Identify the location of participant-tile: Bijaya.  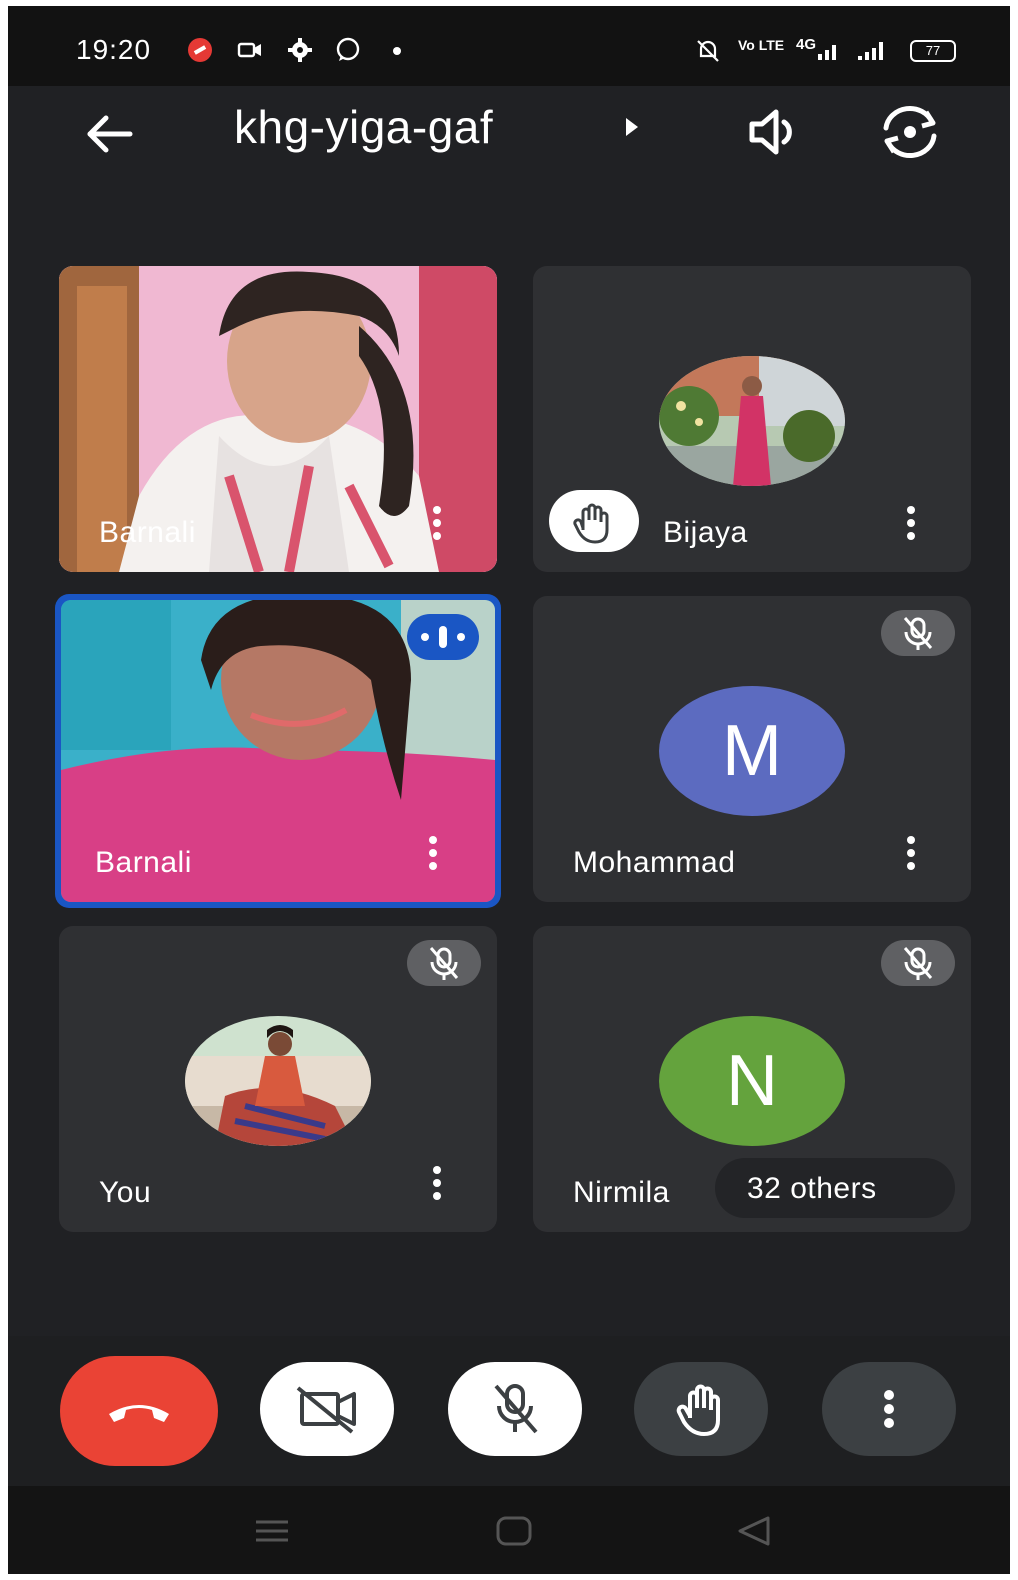
(752, 419).